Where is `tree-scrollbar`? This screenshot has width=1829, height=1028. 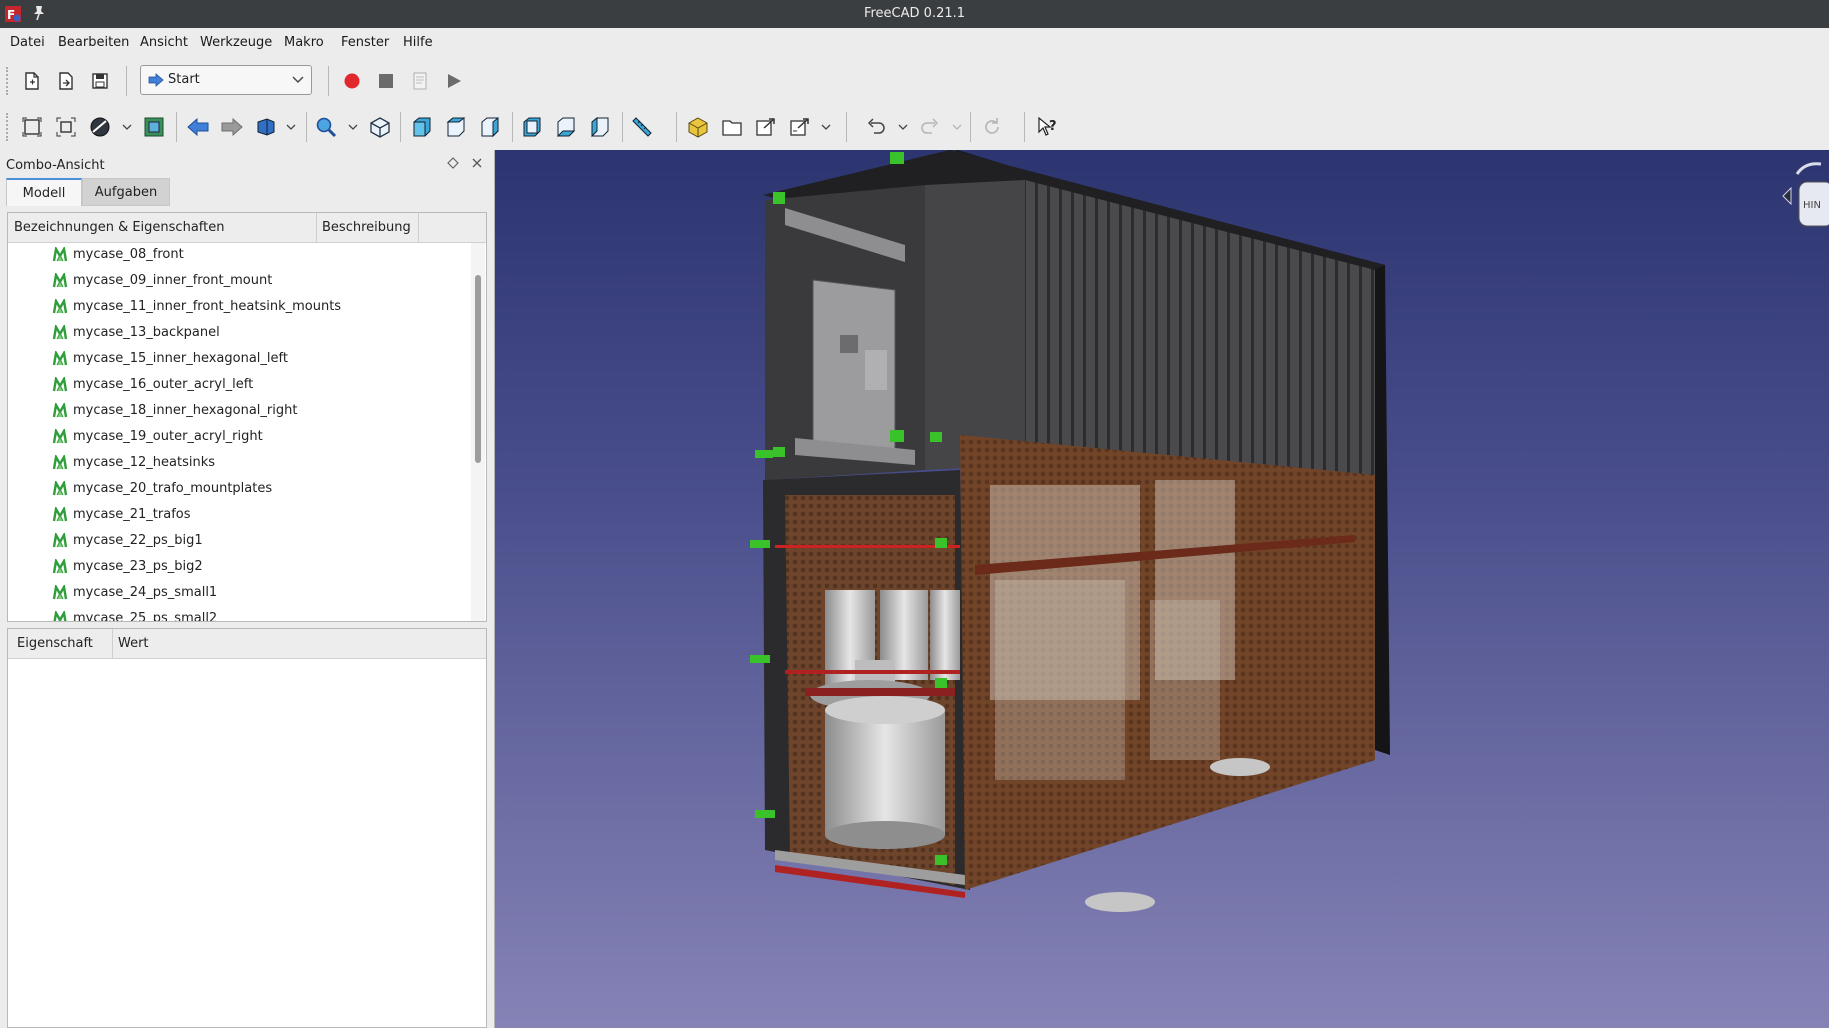
tree-scrollbar is located at coordinates (478, 432).